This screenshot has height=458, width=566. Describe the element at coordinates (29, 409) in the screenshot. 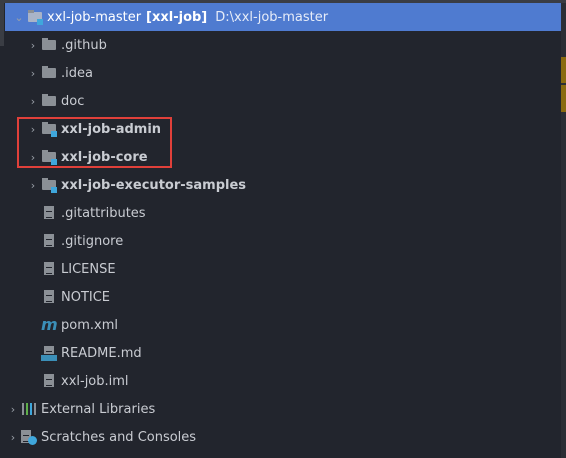

I see `libraries-icon` at that location.